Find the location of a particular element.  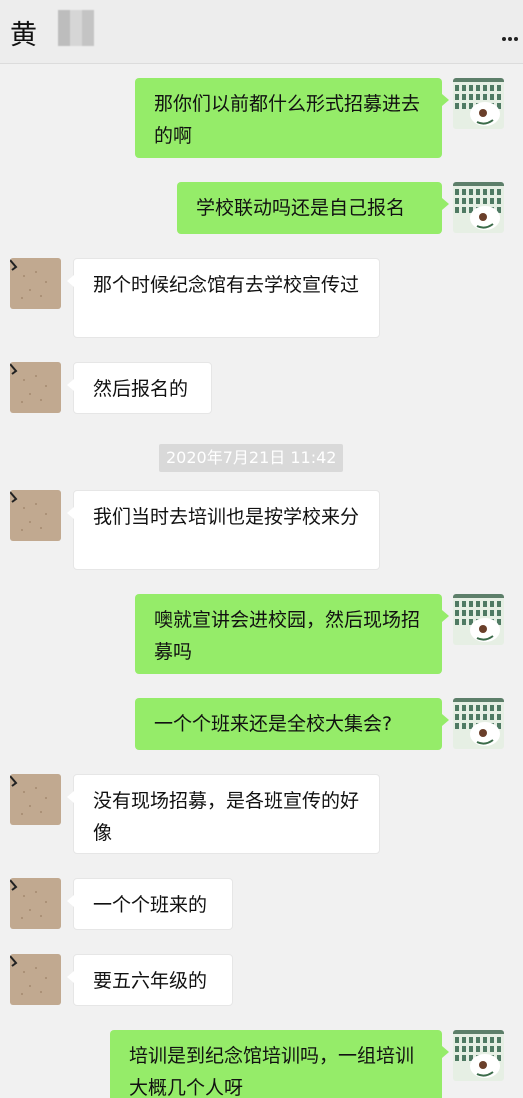

timestamp-badge: 2020年7月21日 11:42 is located at coordinates (251, 458).